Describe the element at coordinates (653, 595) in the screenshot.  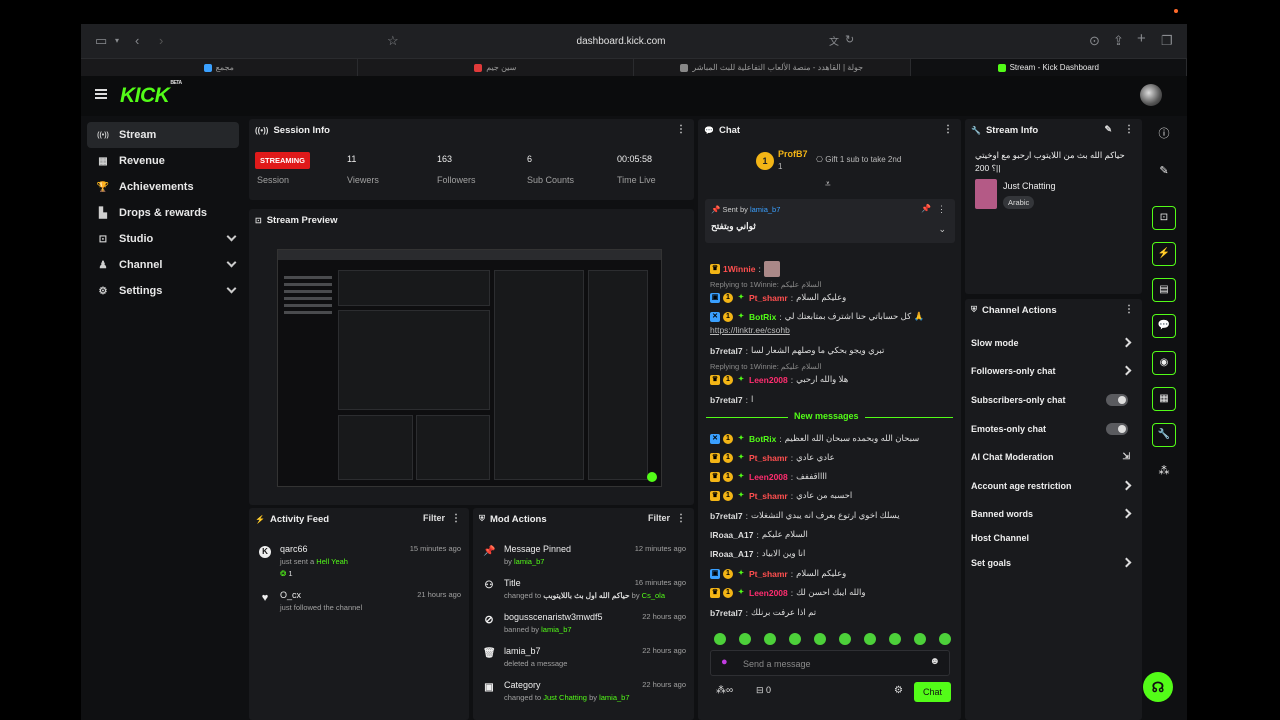
I see `mod-desc-user: Cs_ola` at that location.